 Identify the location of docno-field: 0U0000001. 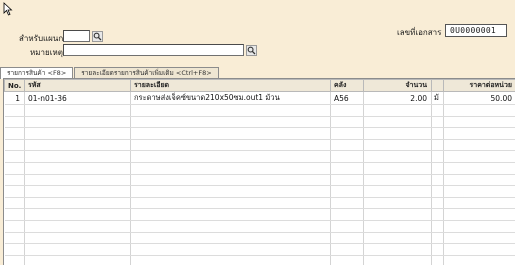
(476, 30).